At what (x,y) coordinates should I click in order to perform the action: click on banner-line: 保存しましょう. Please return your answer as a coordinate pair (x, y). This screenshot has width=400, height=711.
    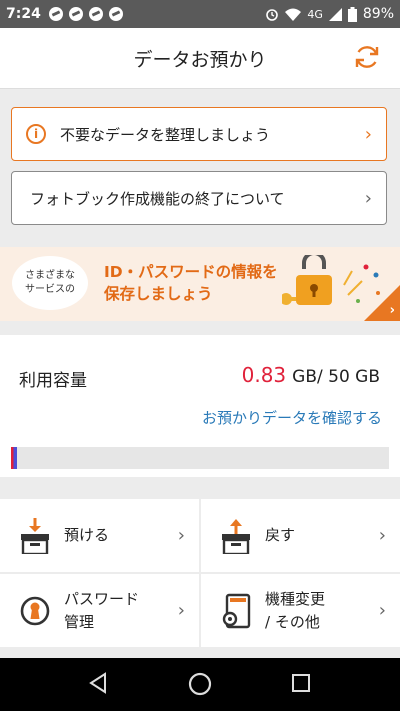
    Looking at the image, I should click on (158, 294).